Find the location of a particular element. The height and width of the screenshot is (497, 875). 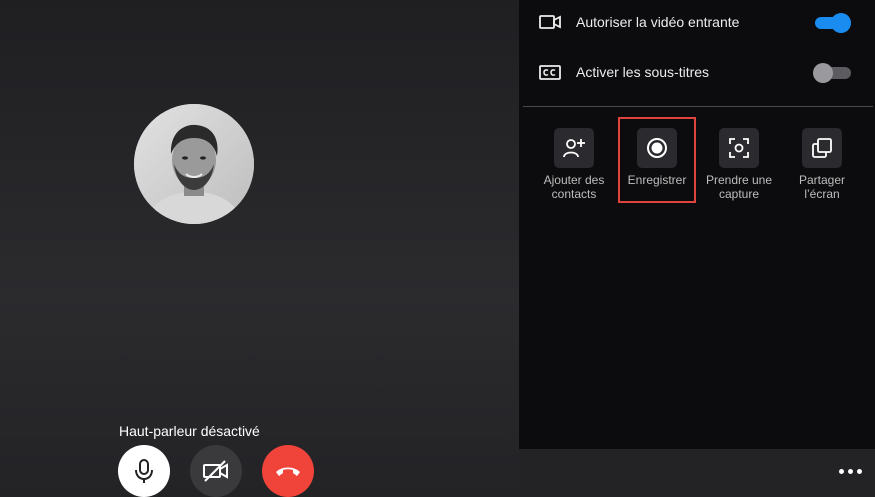

participant-avatar is located at coordinates (194, 164).